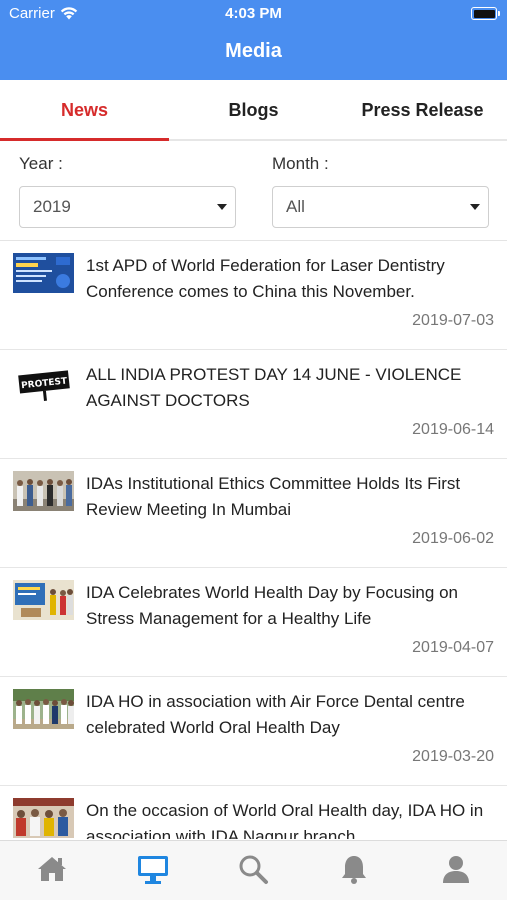 This screenshot has height=900, width=507. Describe the element at coordinates (300, 163) in the screenshot. I see `month-label: Month :` at that location.